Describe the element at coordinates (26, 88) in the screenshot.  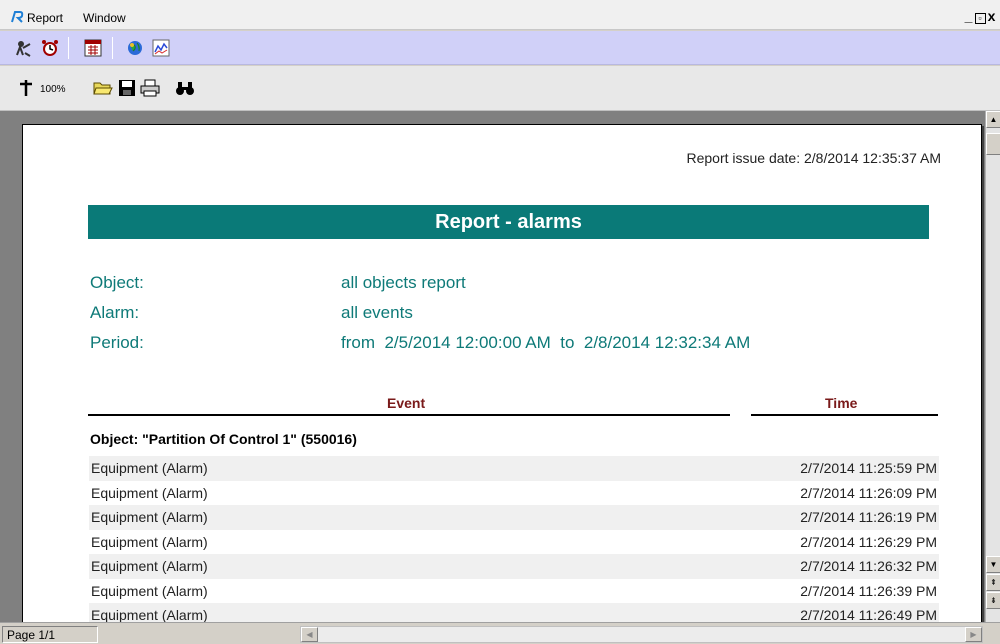
I see `zoom-icon` at that location.